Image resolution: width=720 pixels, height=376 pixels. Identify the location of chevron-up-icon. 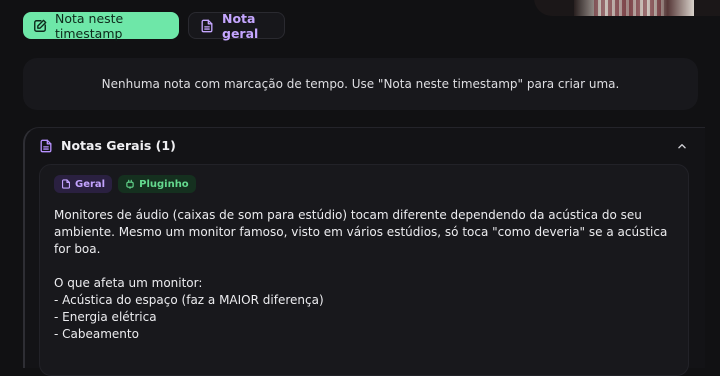
(682, 145).